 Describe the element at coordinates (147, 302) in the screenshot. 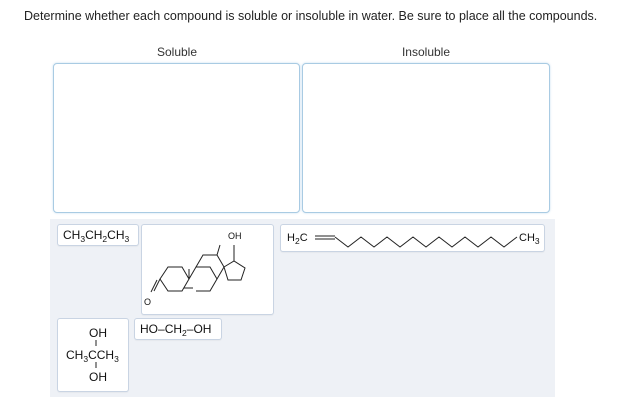

I see `steroid-o-label: O` at that location.